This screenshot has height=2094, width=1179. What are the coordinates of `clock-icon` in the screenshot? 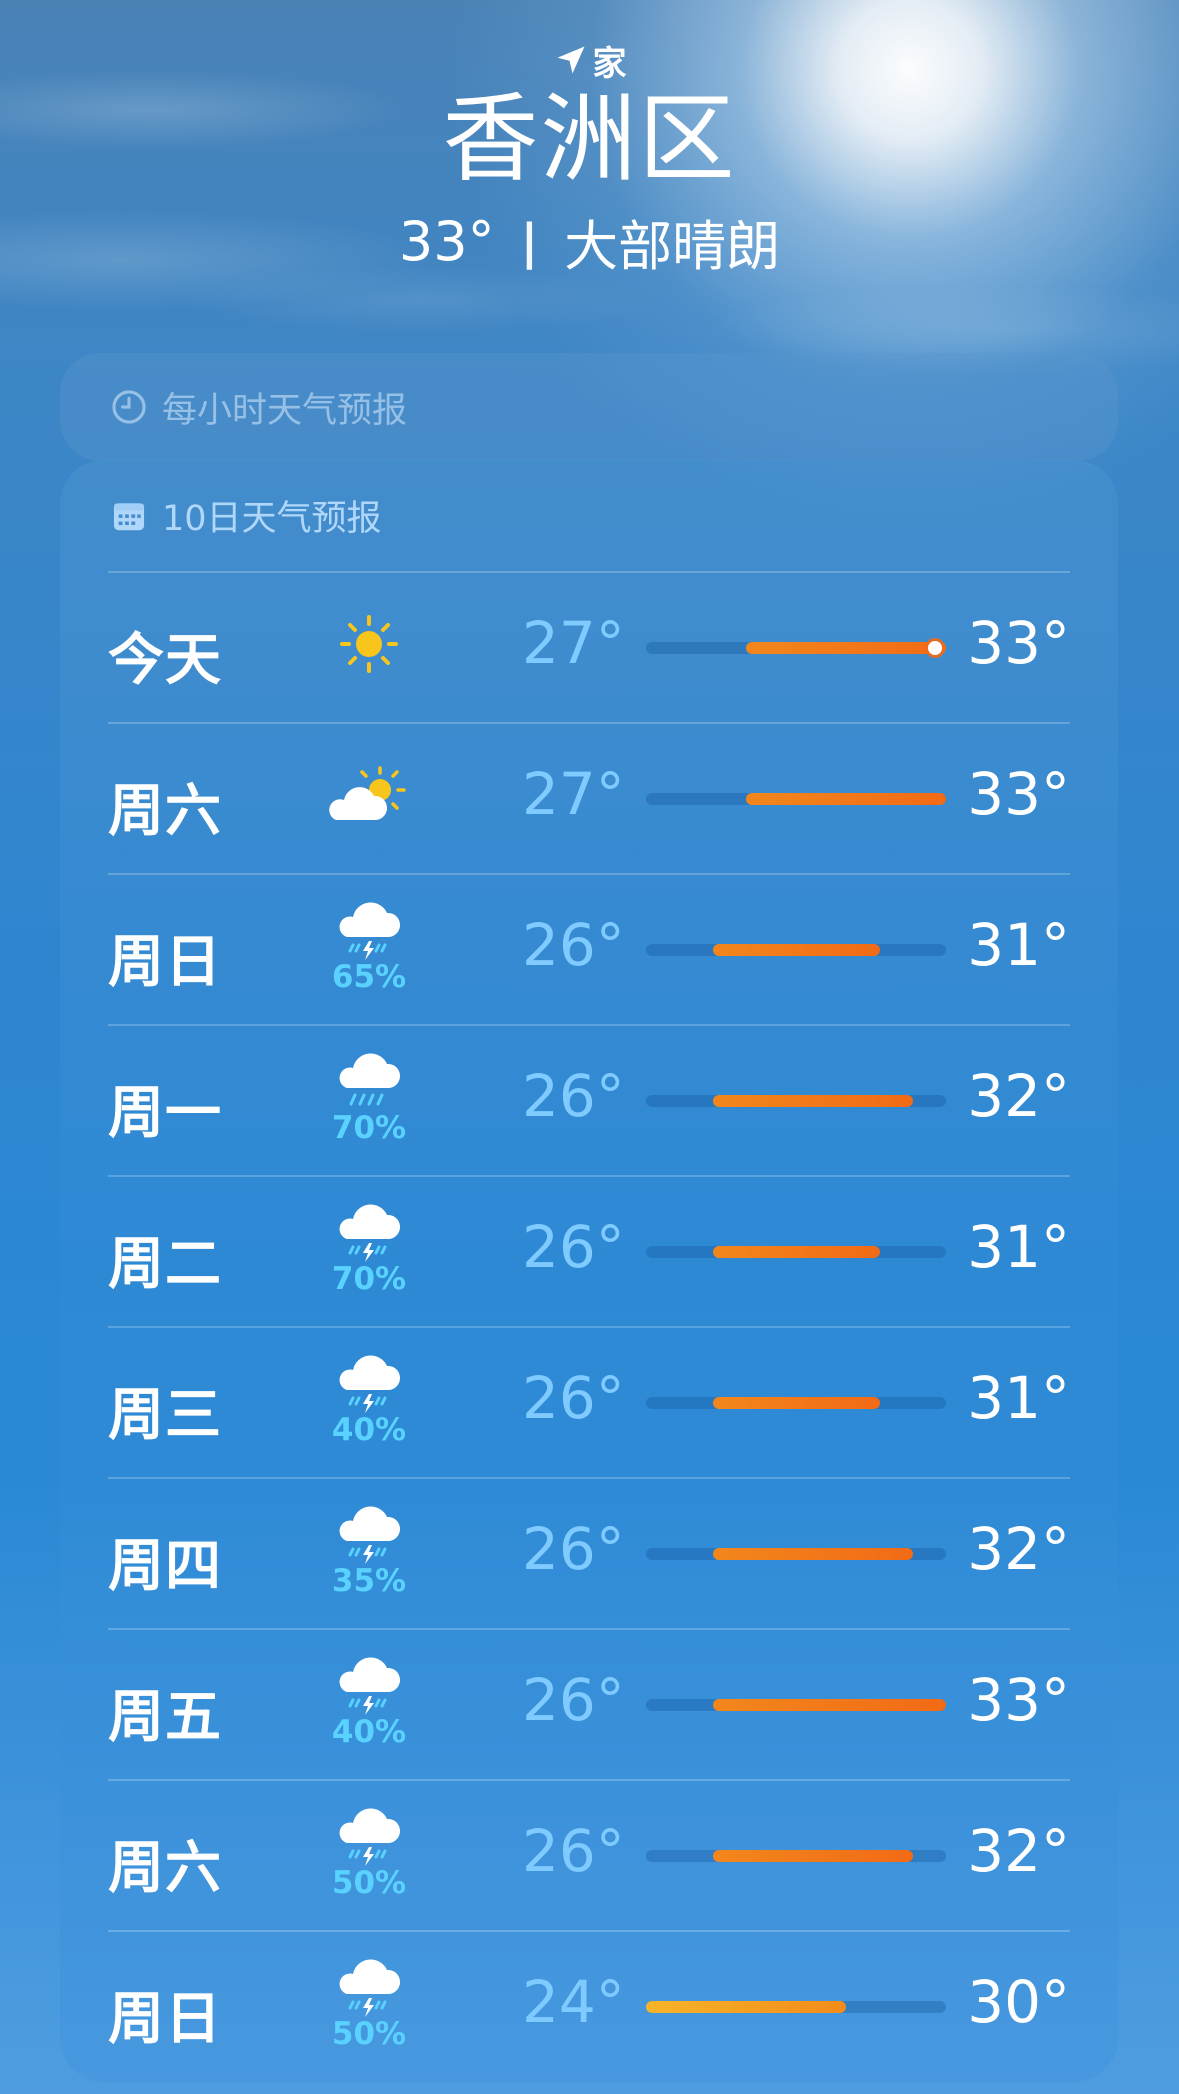 It's located at (129, 407).